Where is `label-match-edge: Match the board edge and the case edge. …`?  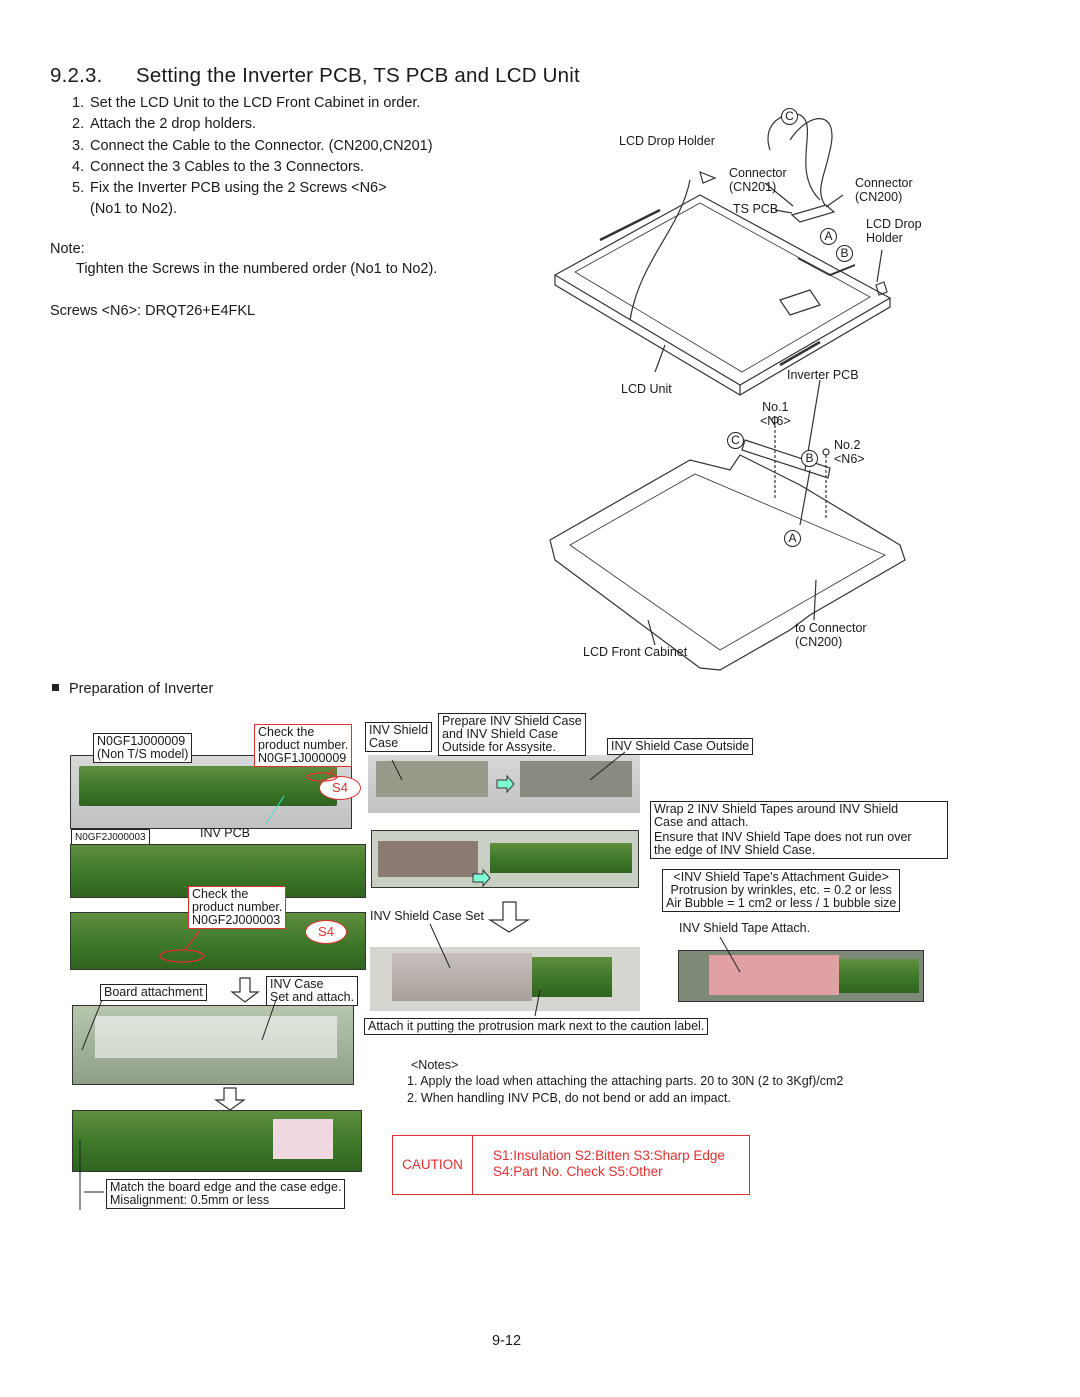
label-match-edge: Match the board edge and the case edge. … is located at coordinates (226, 1194).